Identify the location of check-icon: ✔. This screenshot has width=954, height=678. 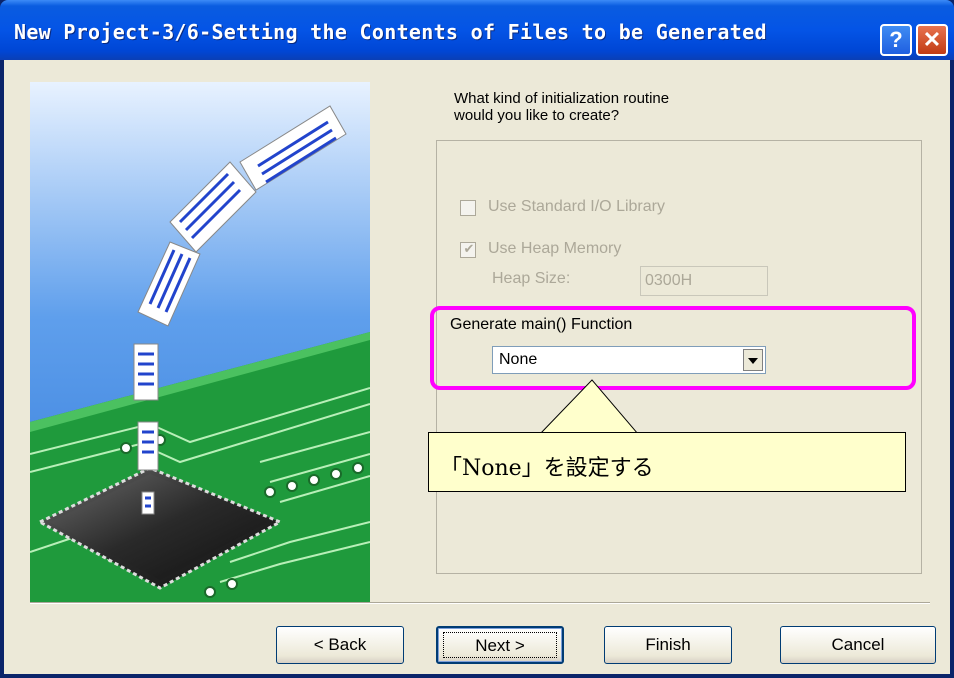
(469, 248).